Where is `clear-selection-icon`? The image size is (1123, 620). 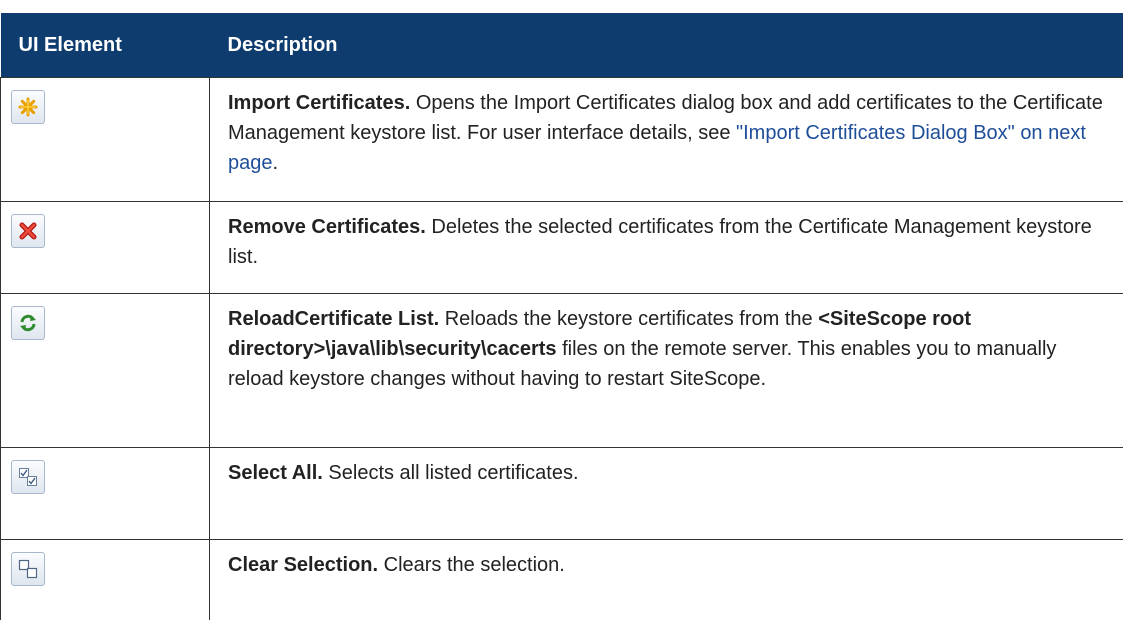 clear-selection-icon is located at coordinates (28, 569).